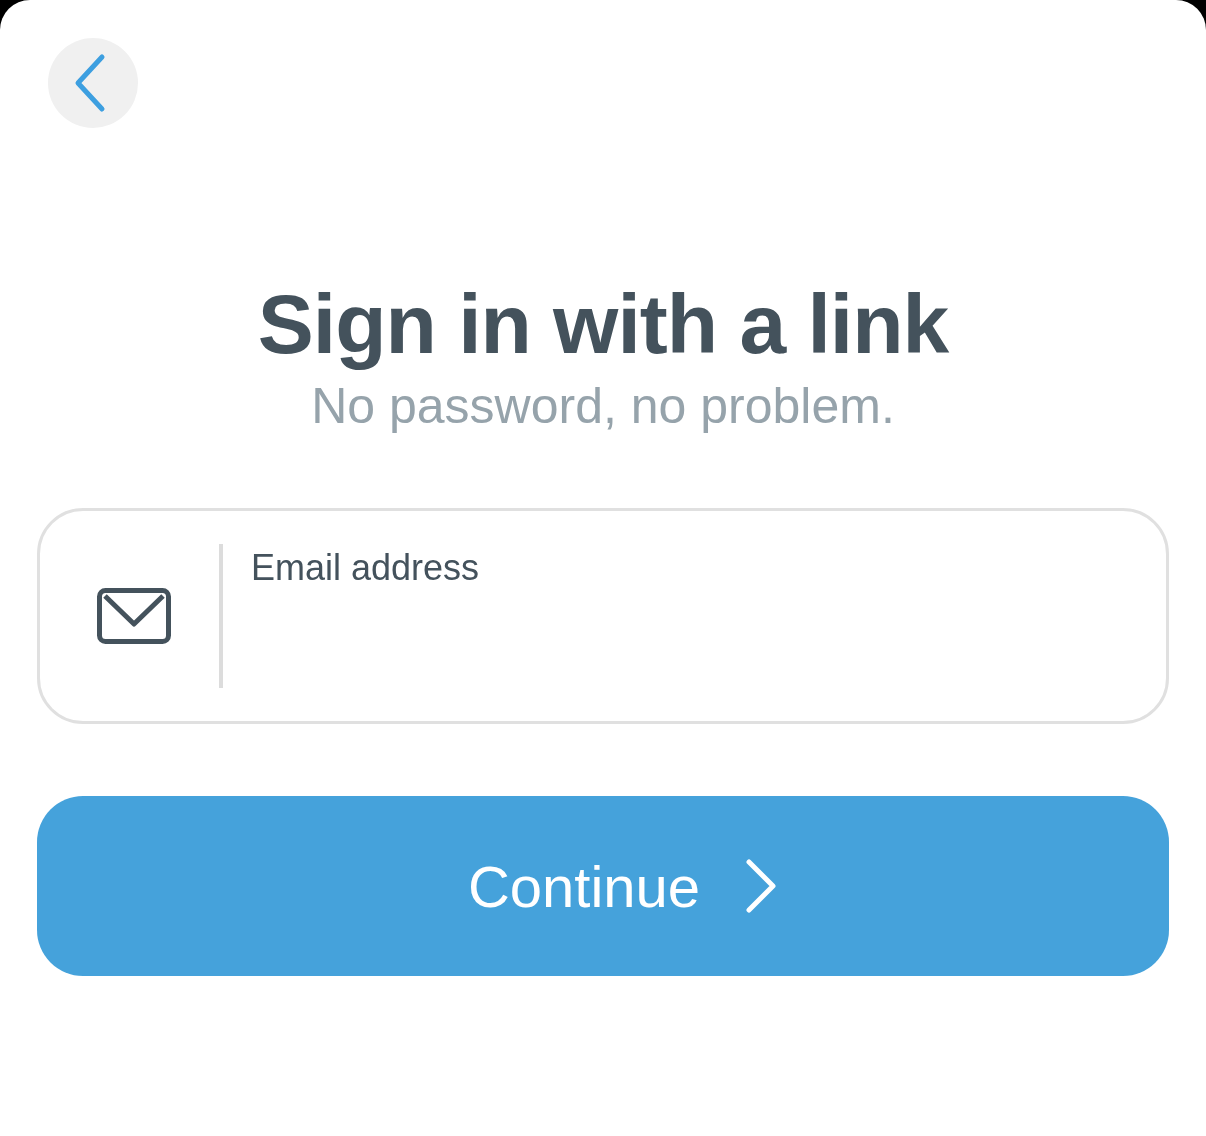 Image resolution: width=1206 pixels, height=1136 pixels. Describe the element at coordinates (134, 616) in the screenshot. I see `mail-icon` at that location.